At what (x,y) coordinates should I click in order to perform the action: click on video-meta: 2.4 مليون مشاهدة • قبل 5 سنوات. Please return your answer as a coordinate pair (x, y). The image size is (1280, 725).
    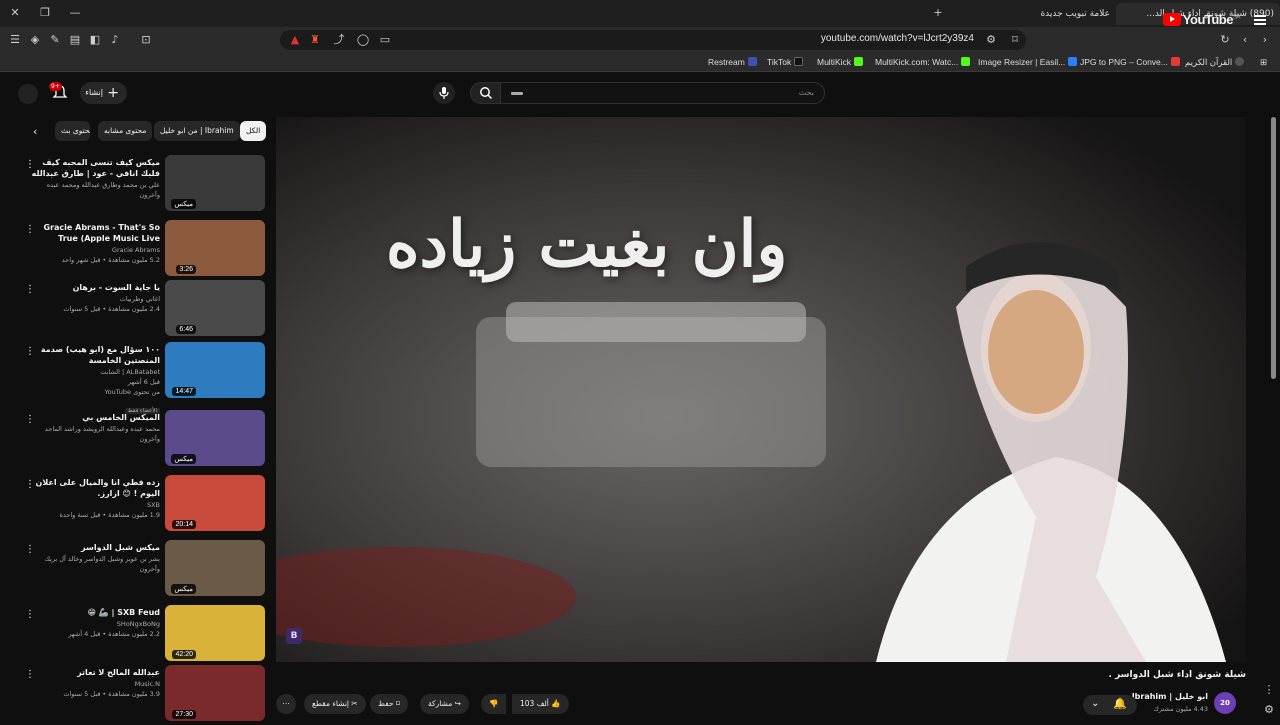
    Looking at the image, I should click on (111, 309).